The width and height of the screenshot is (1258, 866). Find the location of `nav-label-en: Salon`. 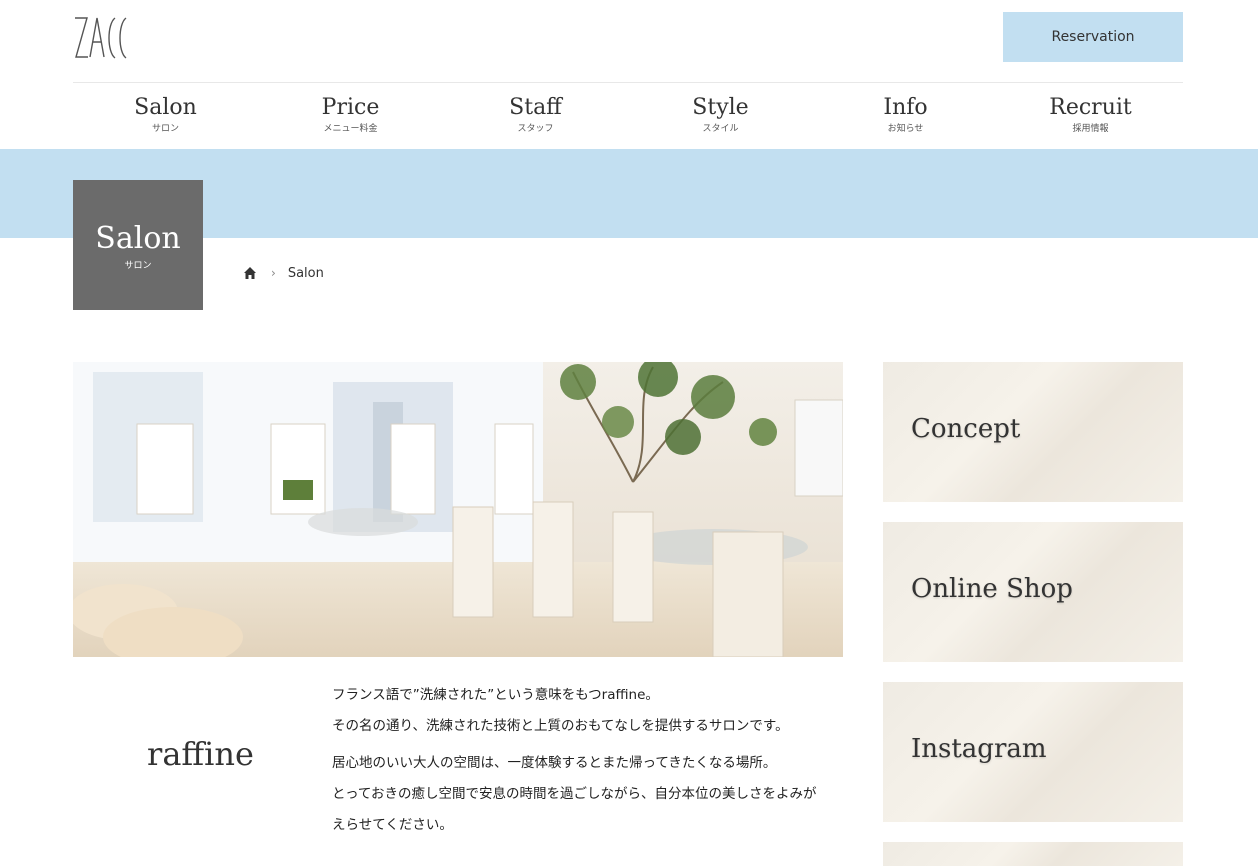

nav-label-en: Salon is located at coordinates (165, 107).